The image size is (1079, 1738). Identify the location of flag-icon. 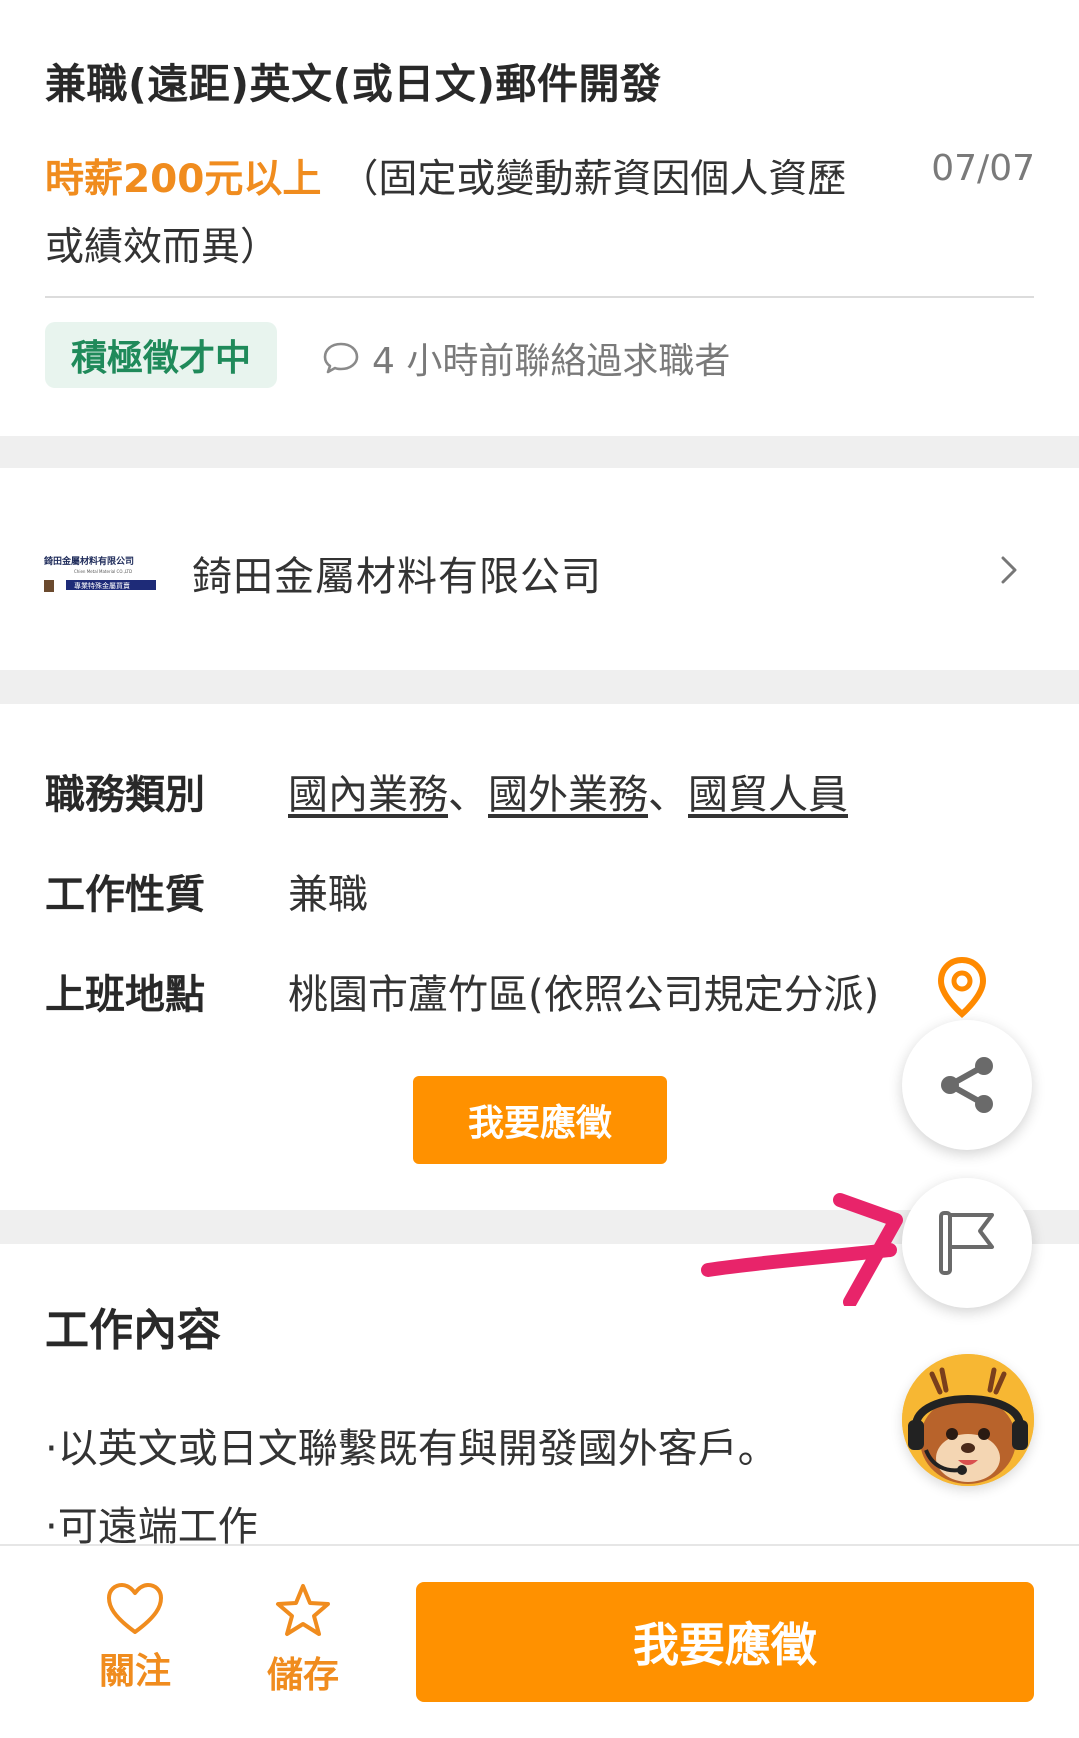
(966, 1243).